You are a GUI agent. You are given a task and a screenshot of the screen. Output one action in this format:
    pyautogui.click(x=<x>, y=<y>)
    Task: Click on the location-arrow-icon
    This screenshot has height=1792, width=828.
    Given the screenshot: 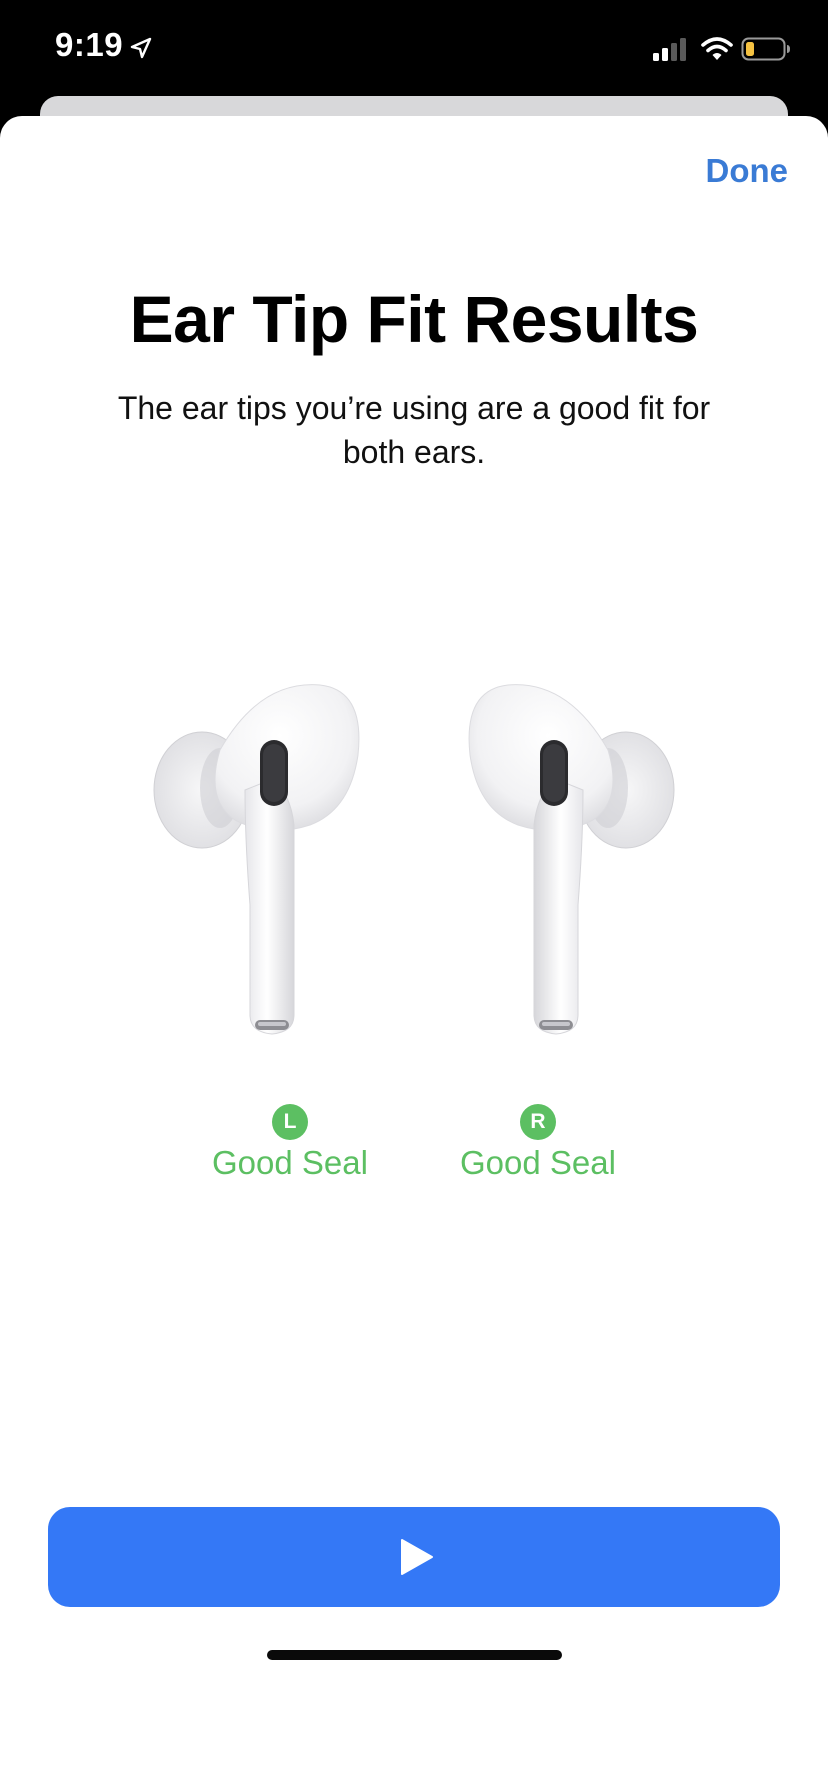 What is the action you would take?
    pyautogui.click(x=141, y=48)
    